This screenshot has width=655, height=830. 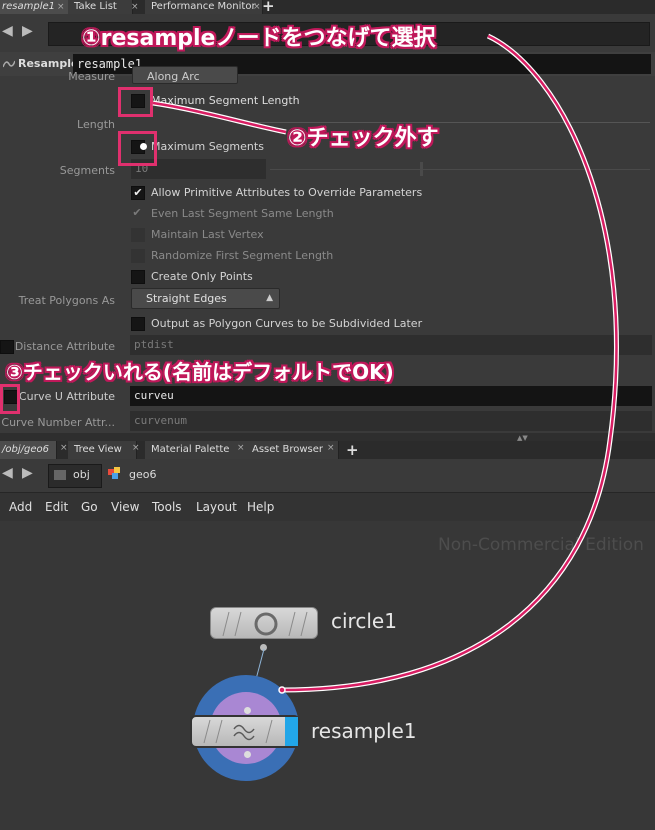 What do you see at coordinates (259, 38) in the screenshot?
I see `annotation-step1: ①resampleノードをつなげて選択` at bounding box center [259, 38].